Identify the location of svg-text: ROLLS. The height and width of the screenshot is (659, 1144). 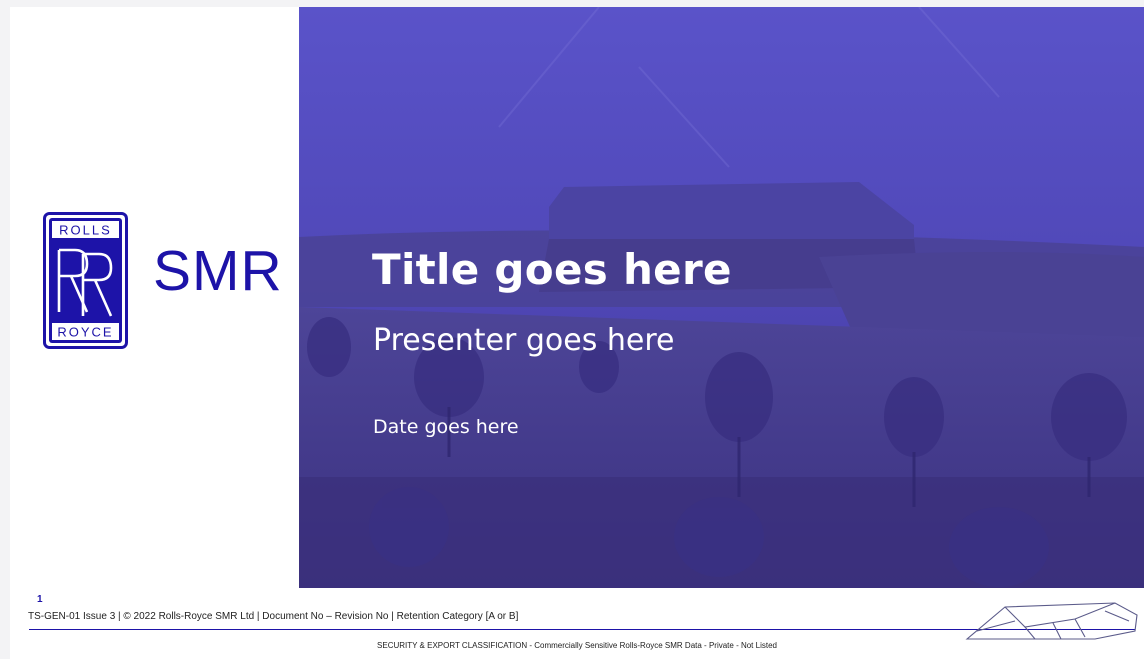
(85, 230).